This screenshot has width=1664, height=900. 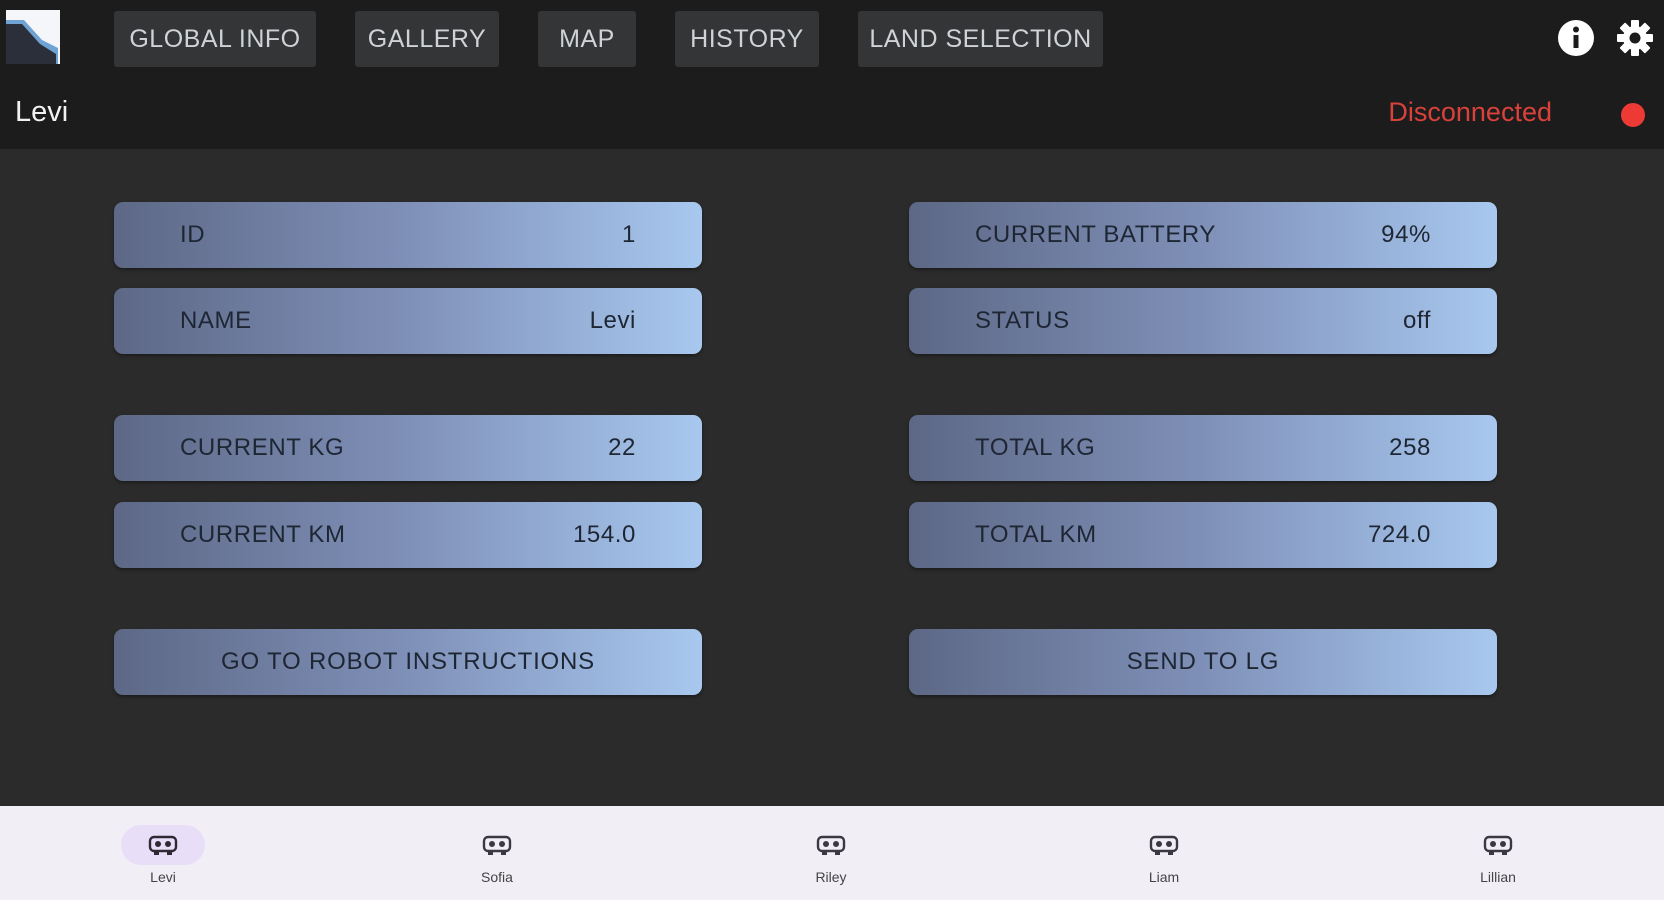 I want to click on bottom-tab-liam: Liam, so click(x=1164, y=853).